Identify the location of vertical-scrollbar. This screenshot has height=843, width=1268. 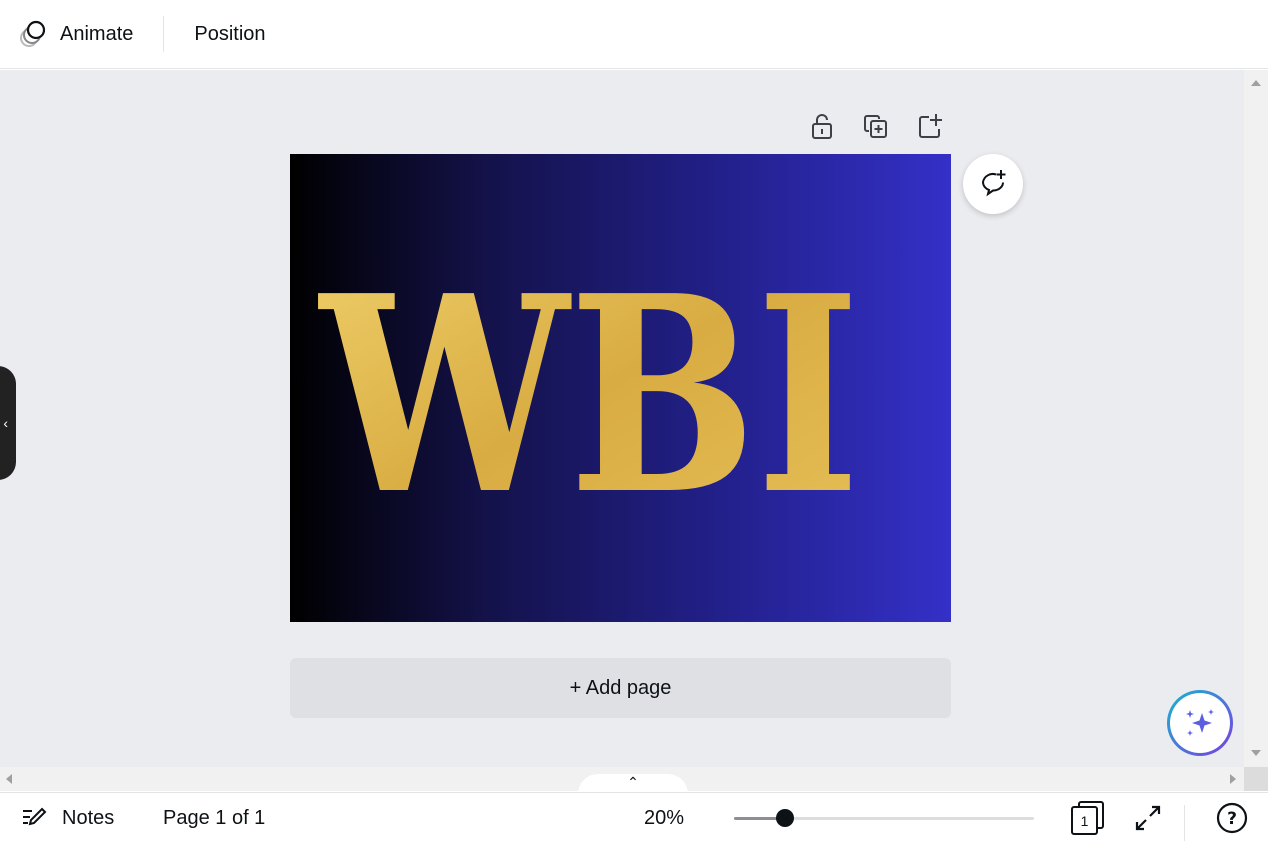
(1256, 418).